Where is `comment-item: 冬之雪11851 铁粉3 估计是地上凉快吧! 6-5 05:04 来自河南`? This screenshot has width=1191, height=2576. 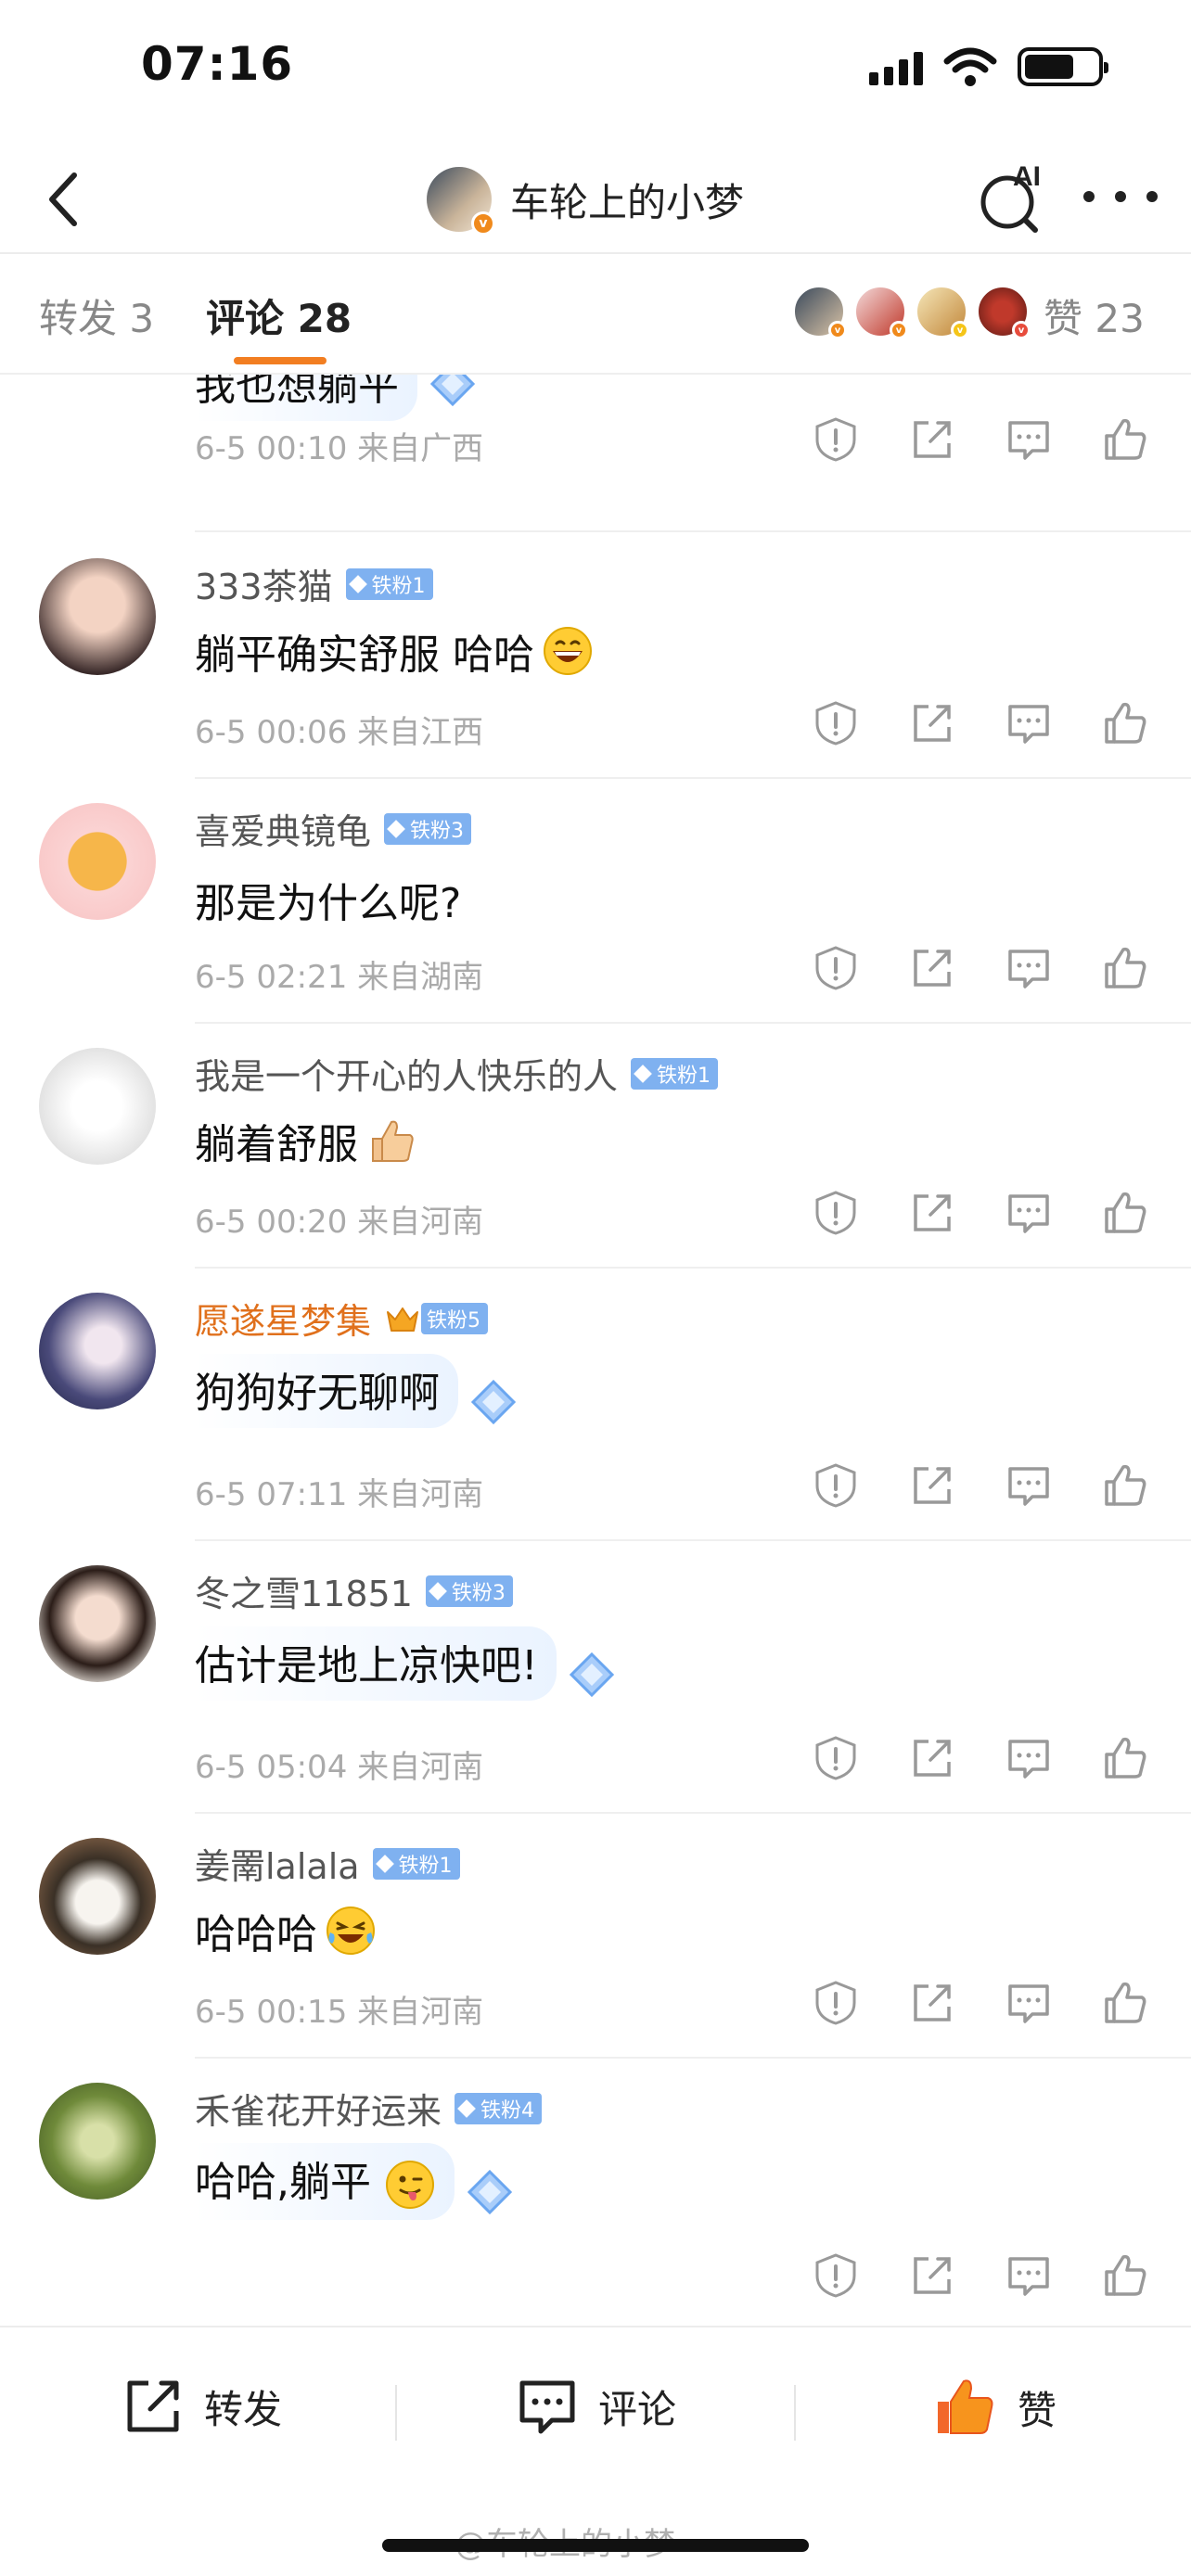 comment-item: 冬之雪11851 铁粉3 估计是地上凉快吧! 6-5 05:04 来自河南 is located at coordinates (595, 1676).